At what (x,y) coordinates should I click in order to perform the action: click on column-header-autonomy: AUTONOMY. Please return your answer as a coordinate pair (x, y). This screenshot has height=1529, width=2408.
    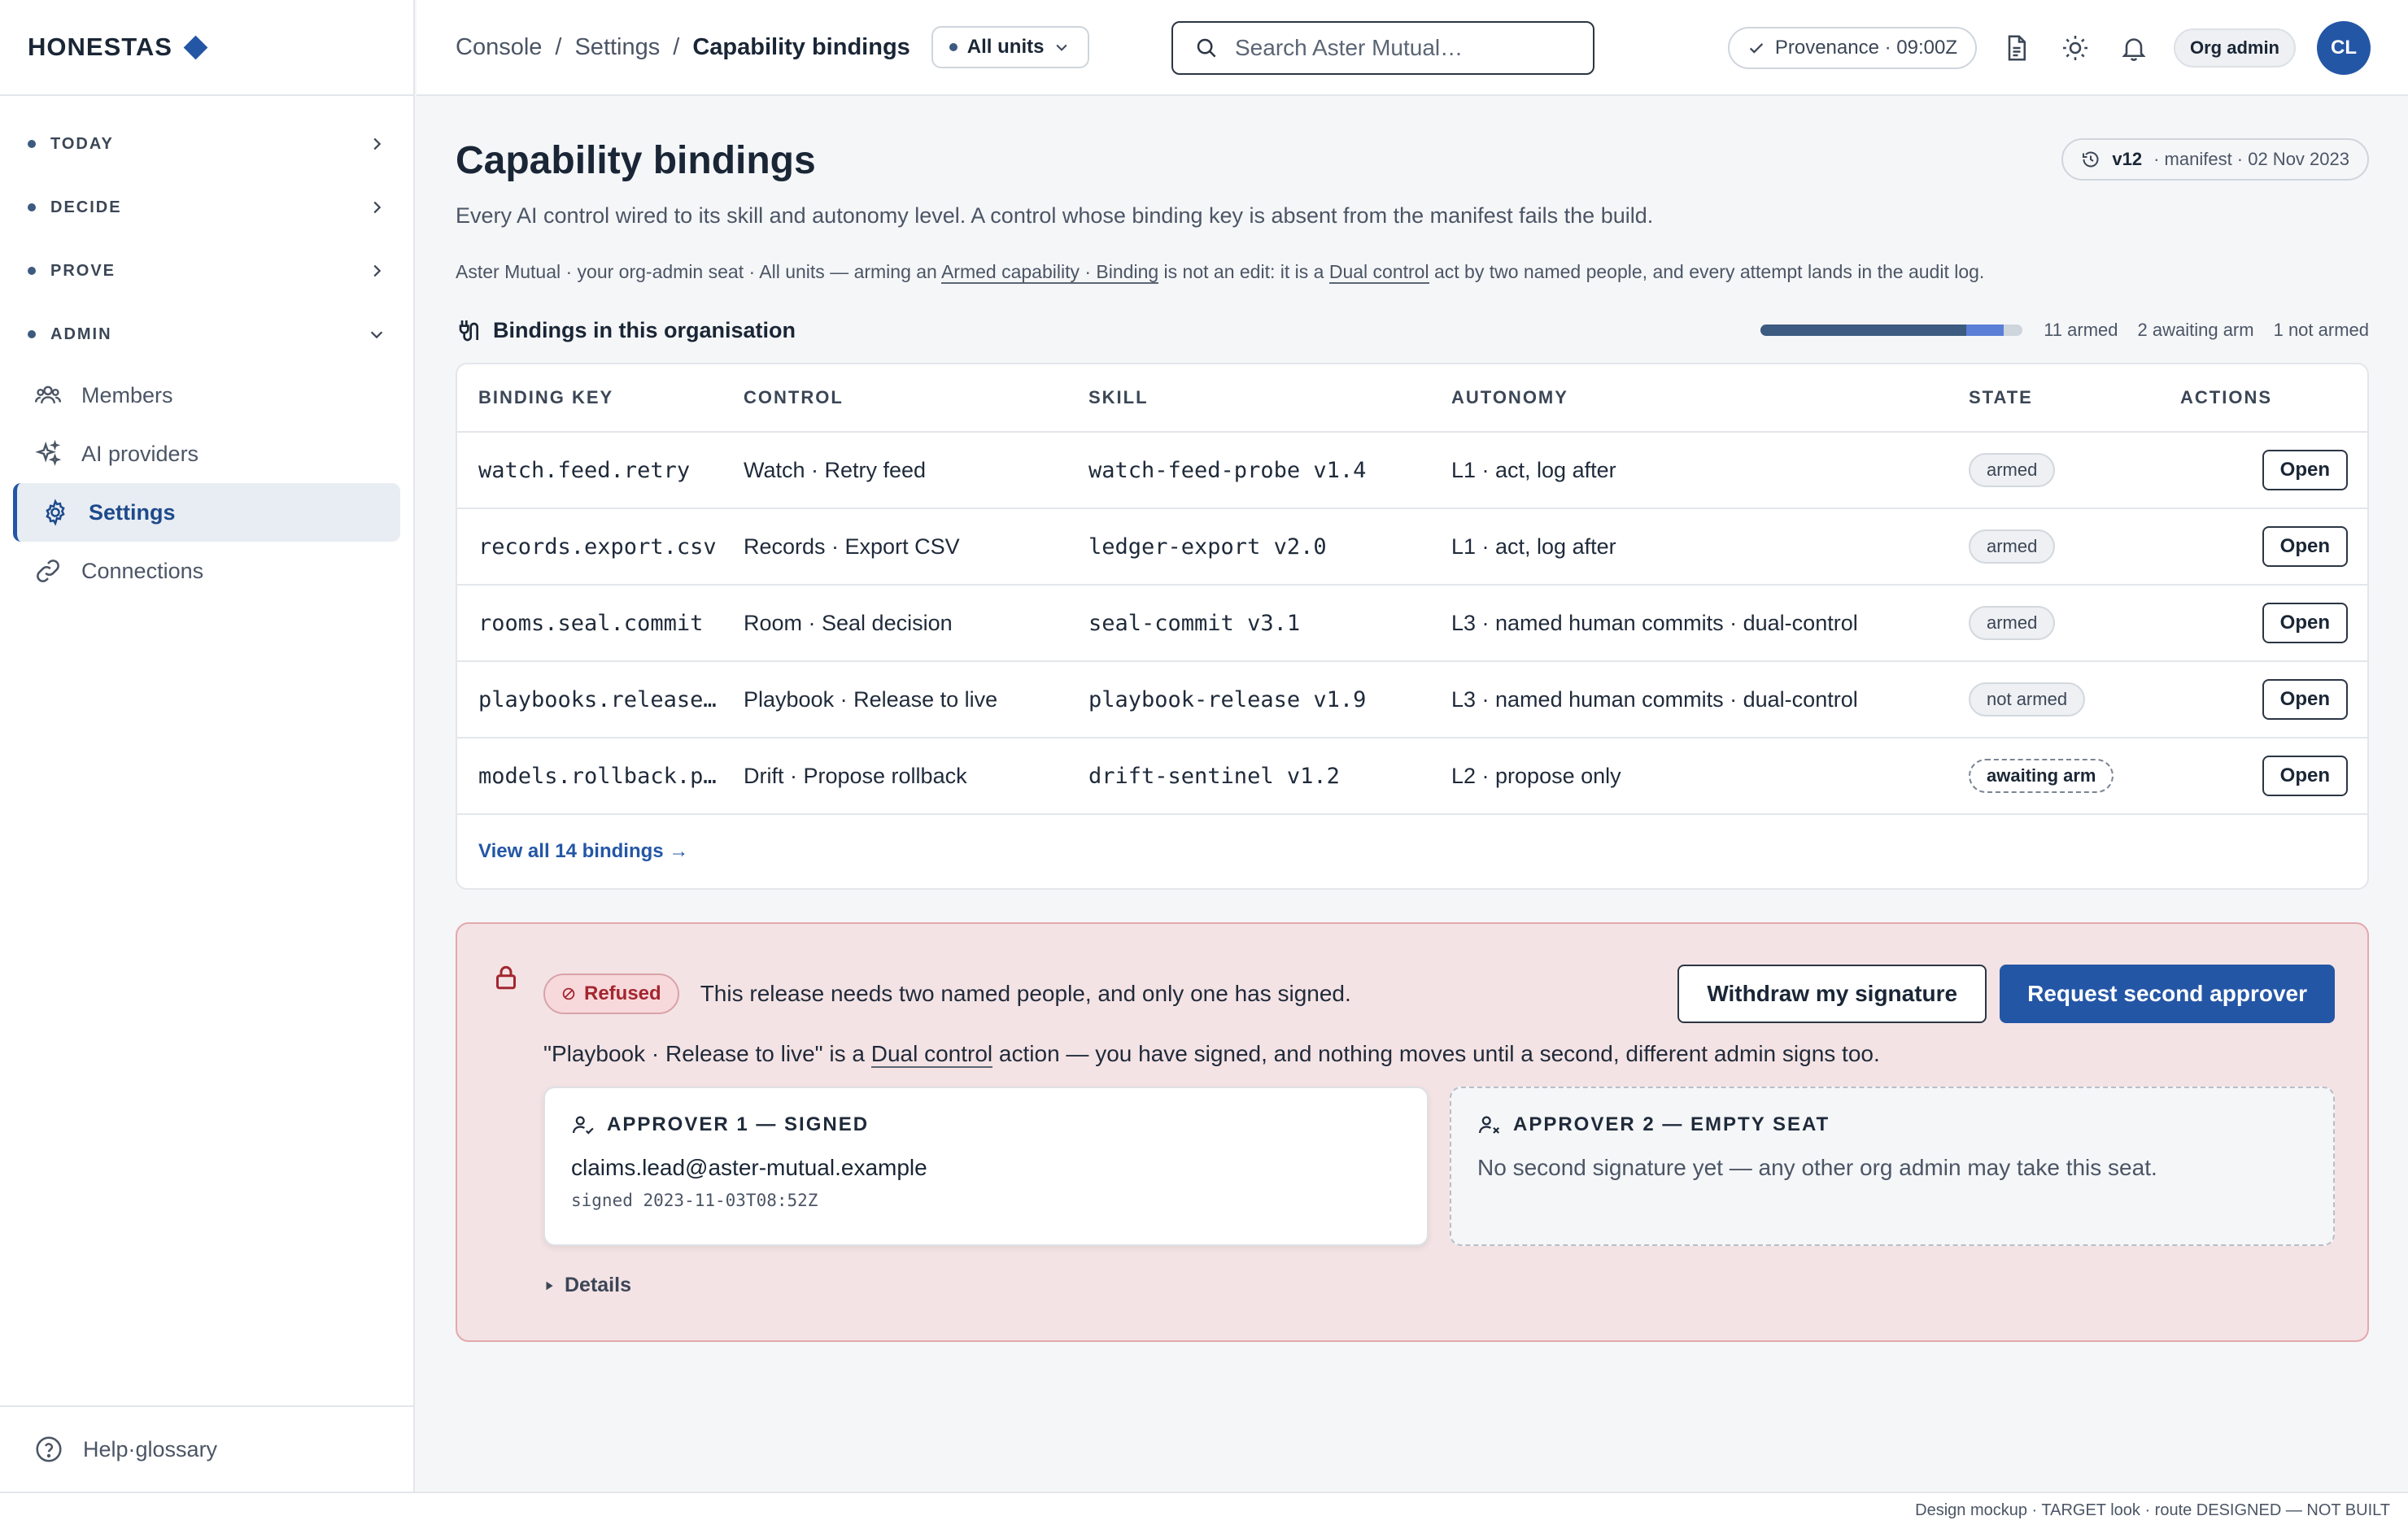
    Looking at the image, I should click on (1710, 397).